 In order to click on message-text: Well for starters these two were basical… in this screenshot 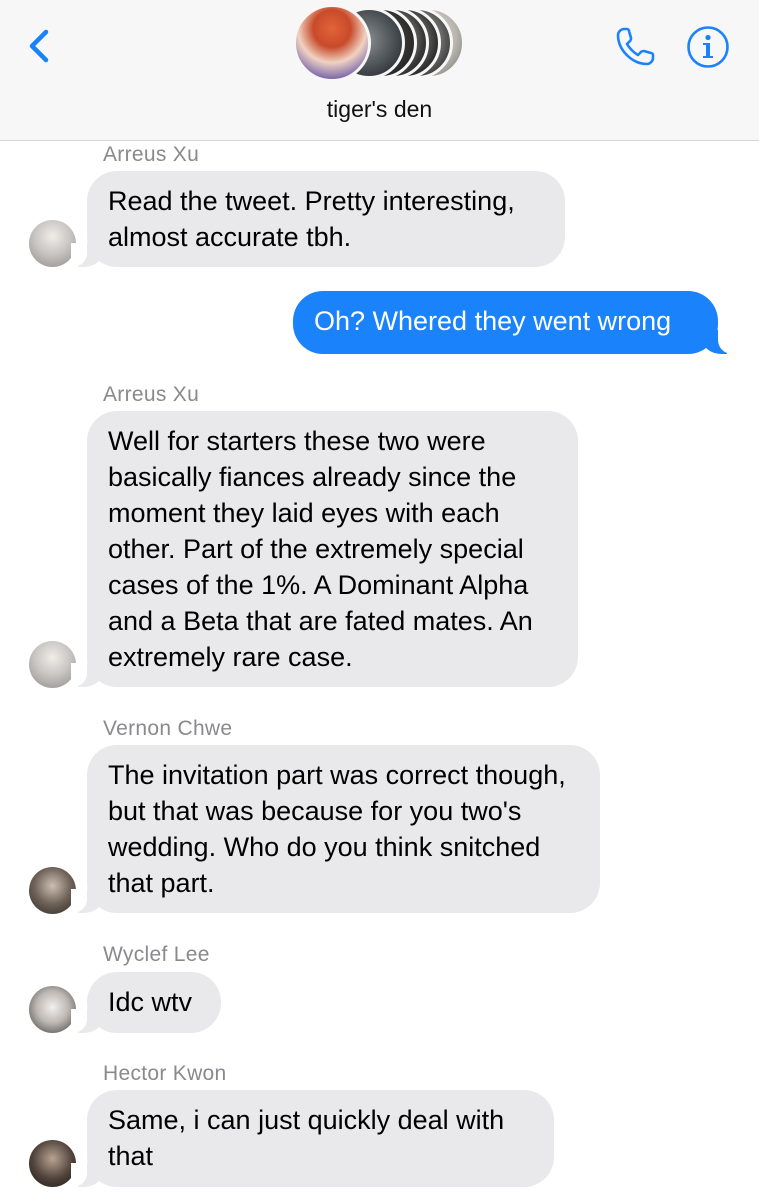, I will do `click(320, 549)`.